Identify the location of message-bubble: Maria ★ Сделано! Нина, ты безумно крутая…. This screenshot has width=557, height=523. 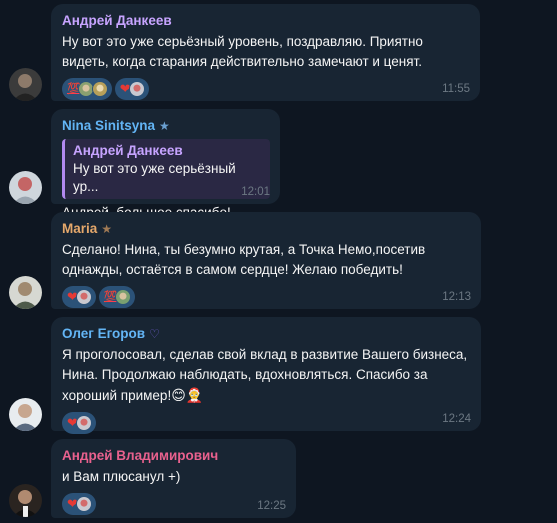
(266, 260).